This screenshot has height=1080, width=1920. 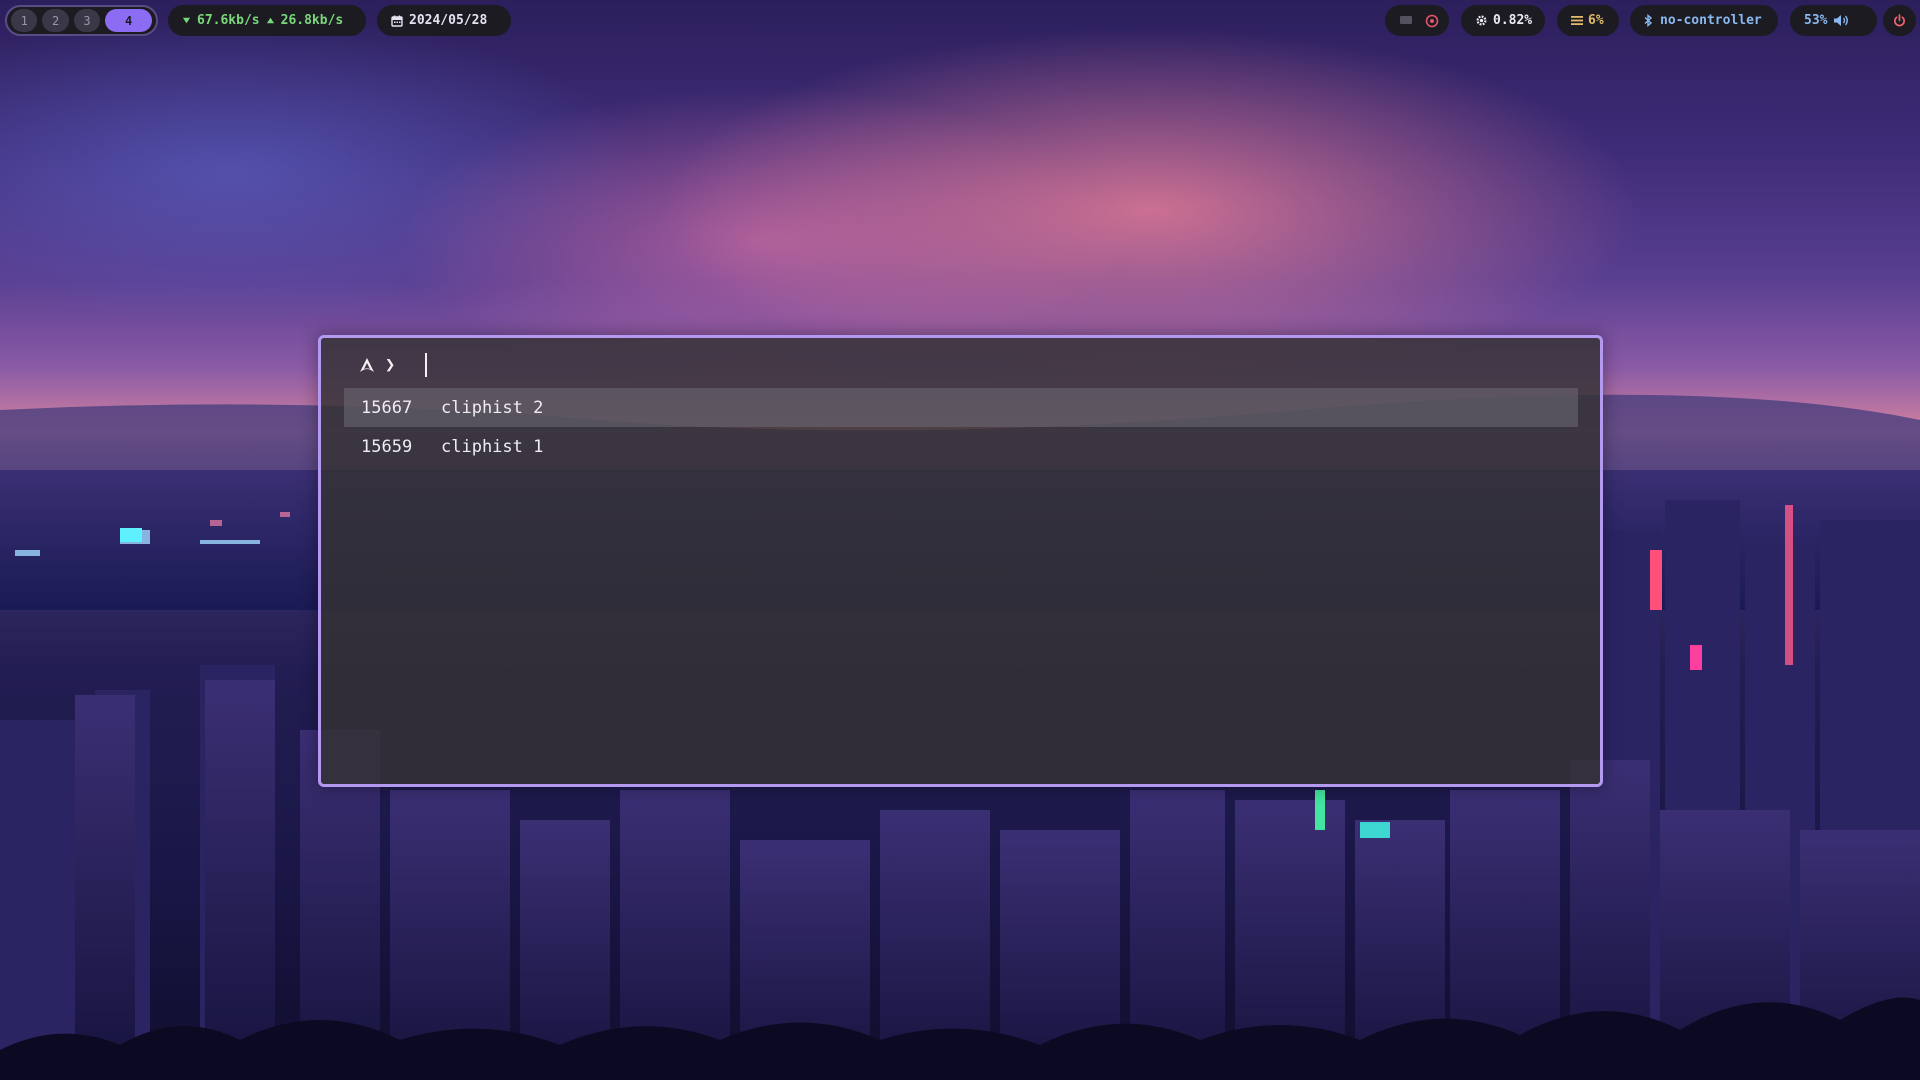 I want to click on network-speed-widget: 67.6kb/s 26.8kb/s, so click(x=267, y=20).